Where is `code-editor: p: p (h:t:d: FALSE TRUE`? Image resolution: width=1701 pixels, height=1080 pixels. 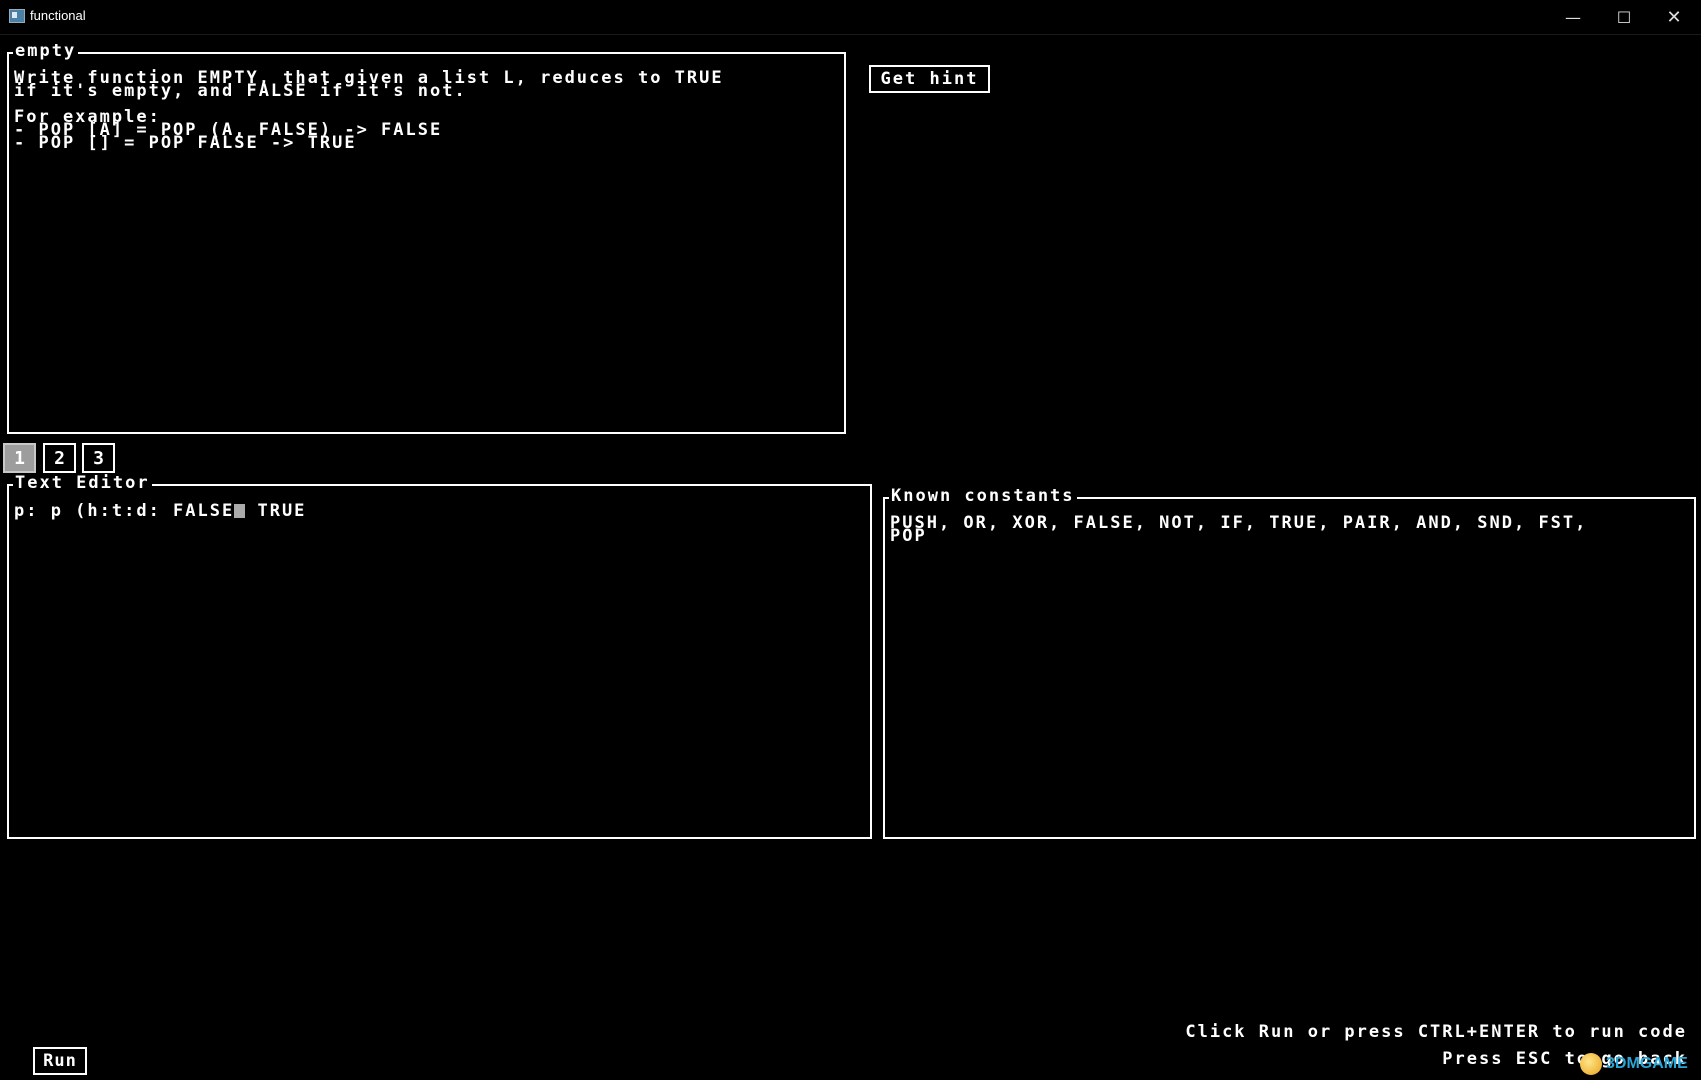
code-editor: p: p (h:t:d: FALSE TRUE is located at coordinates (160, 511).